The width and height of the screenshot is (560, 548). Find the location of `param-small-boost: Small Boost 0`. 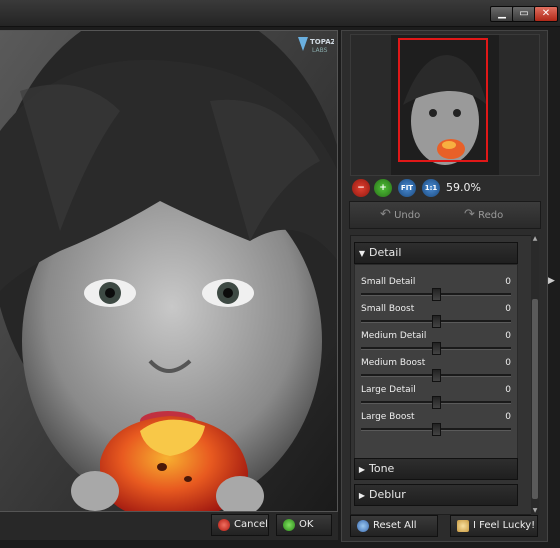

param-small-boost: Small Boost 0 is located at coordinates (436, 317).